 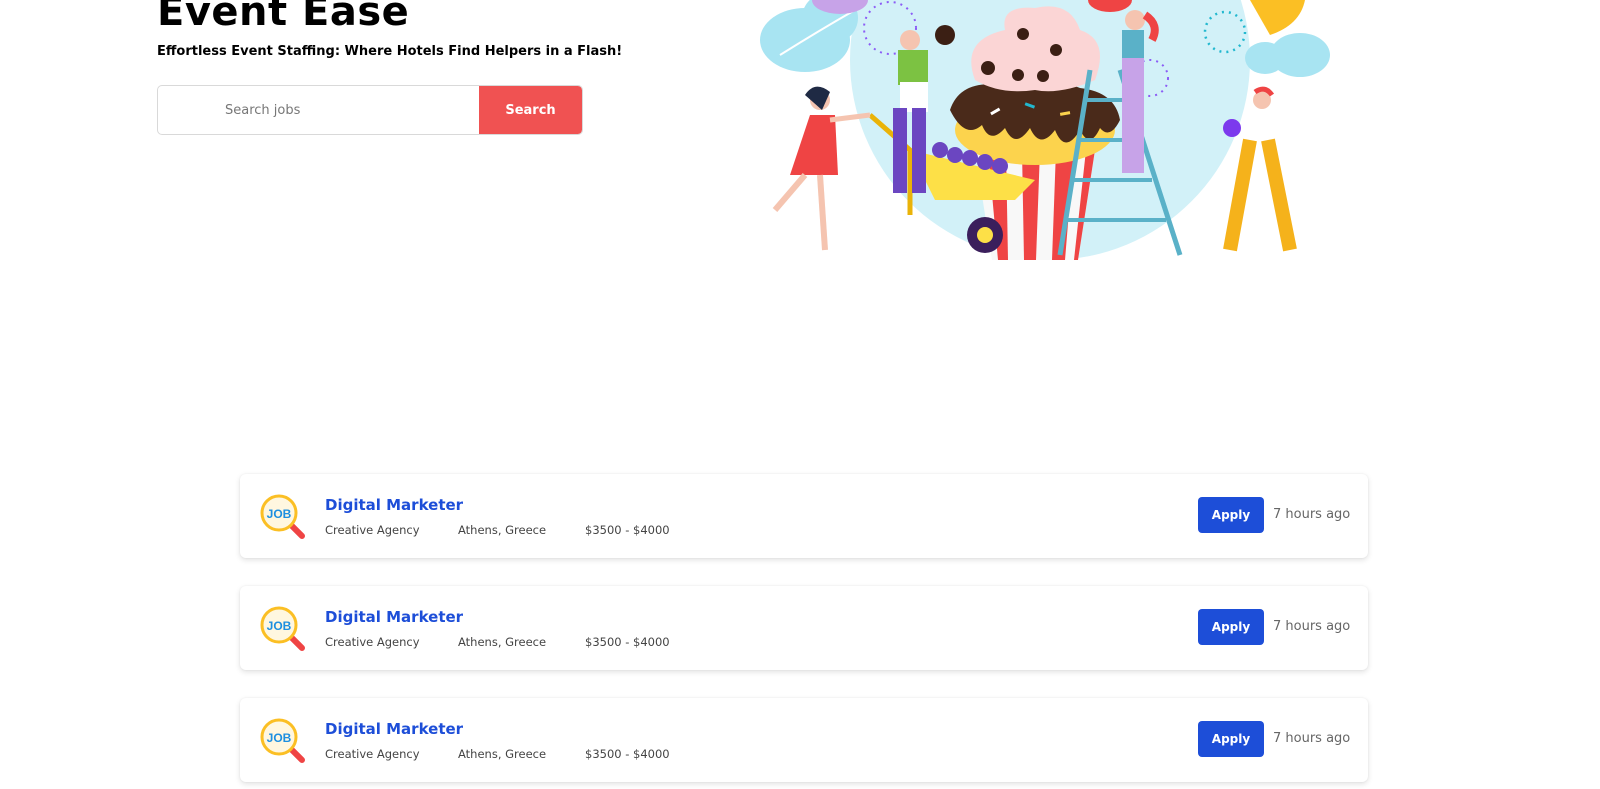 I want to click on search-button: Search, so click(x=530, y=110).